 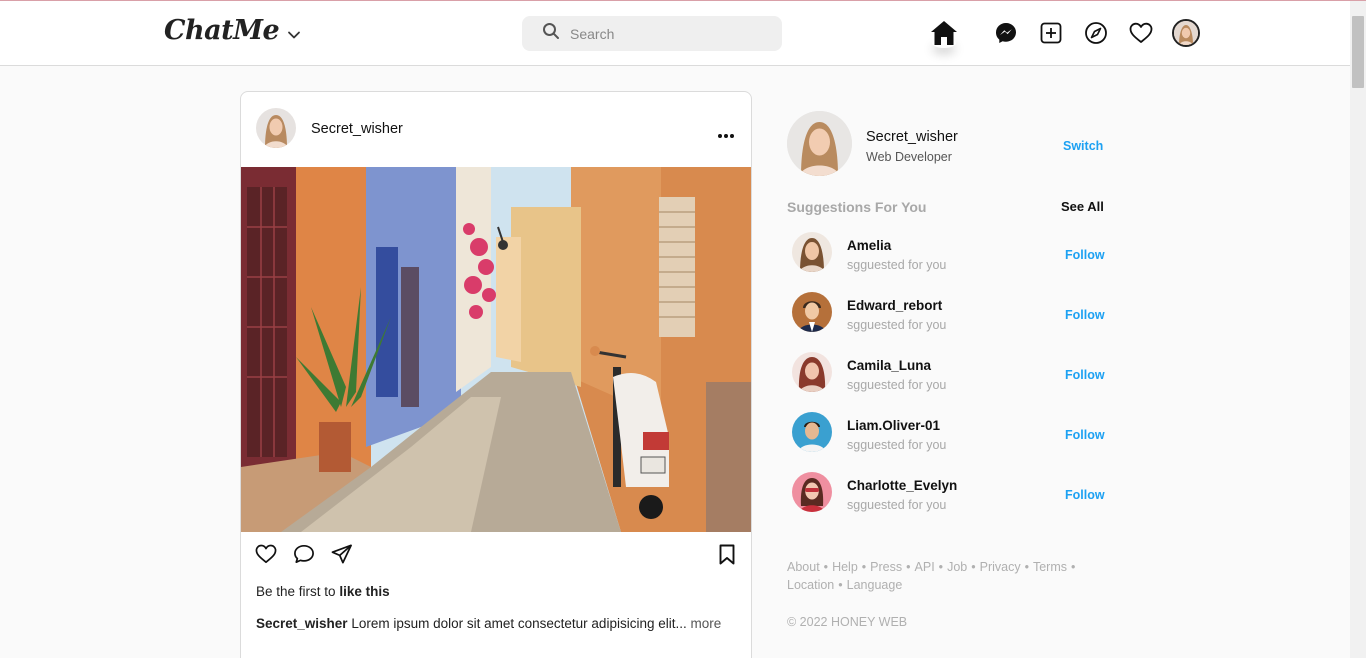 What do you see at coordinates (1083, 146) in the screenshot?
I see `switch-account-button: Switch` at bounding box center [1083, 146].